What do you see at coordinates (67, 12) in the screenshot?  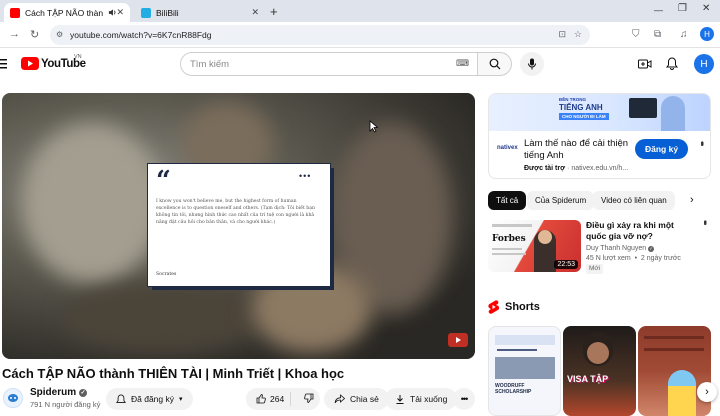 I see `browser-tab-youtube: Cách TẬP NÃO thành THIÊN ✕` at bounding box center [67, 12].